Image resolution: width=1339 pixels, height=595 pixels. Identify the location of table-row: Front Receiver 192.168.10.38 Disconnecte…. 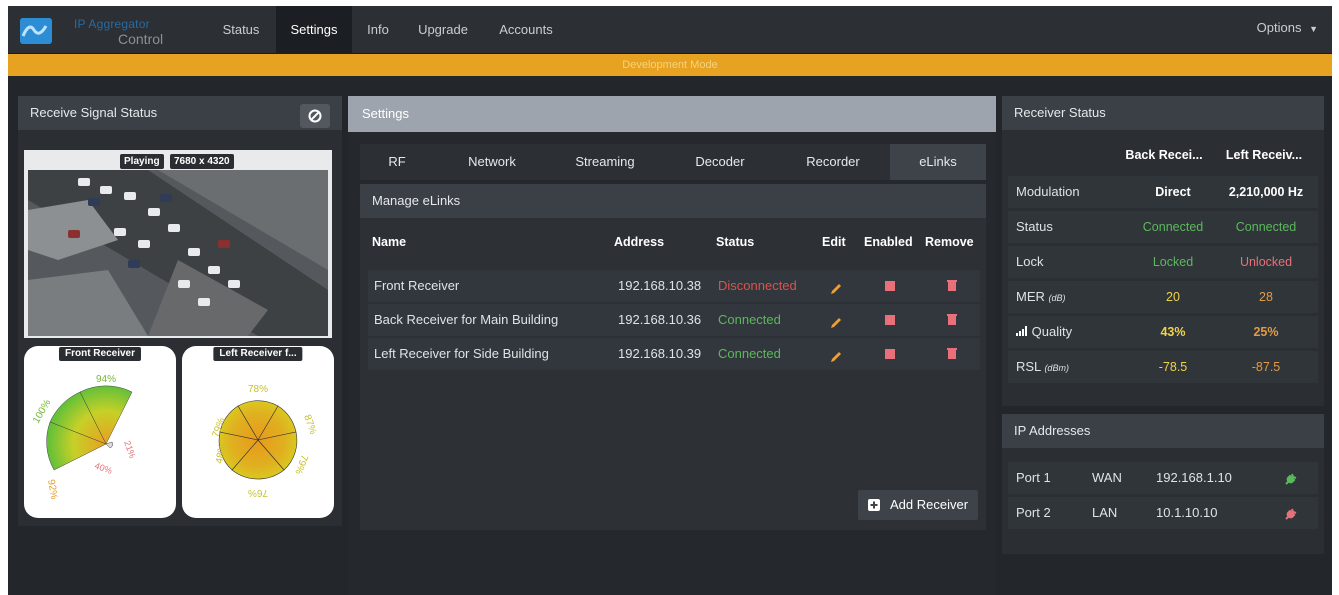
(674, 286).